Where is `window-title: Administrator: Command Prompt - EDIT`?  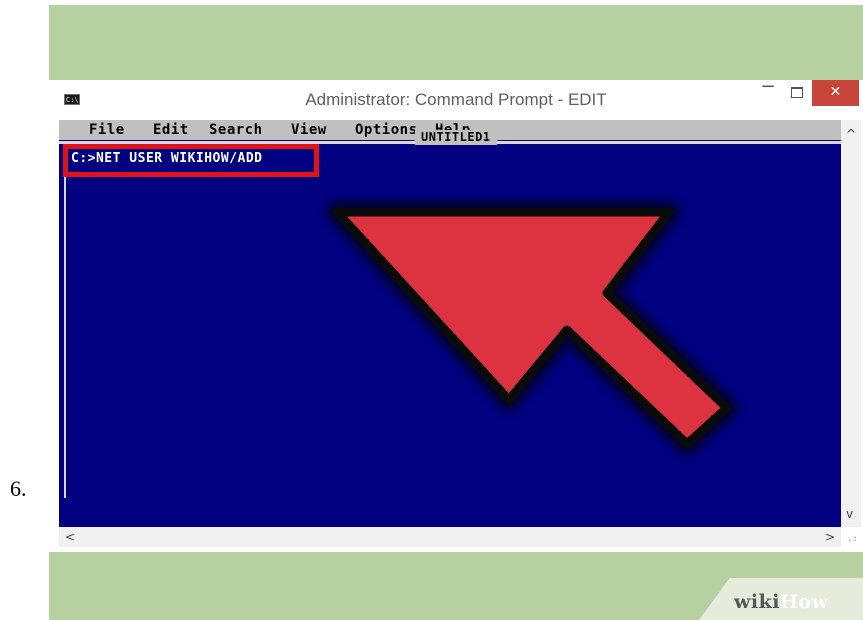 window-title: Administrator: Command Prompt - EDIT is located at coordinates (456, 99).